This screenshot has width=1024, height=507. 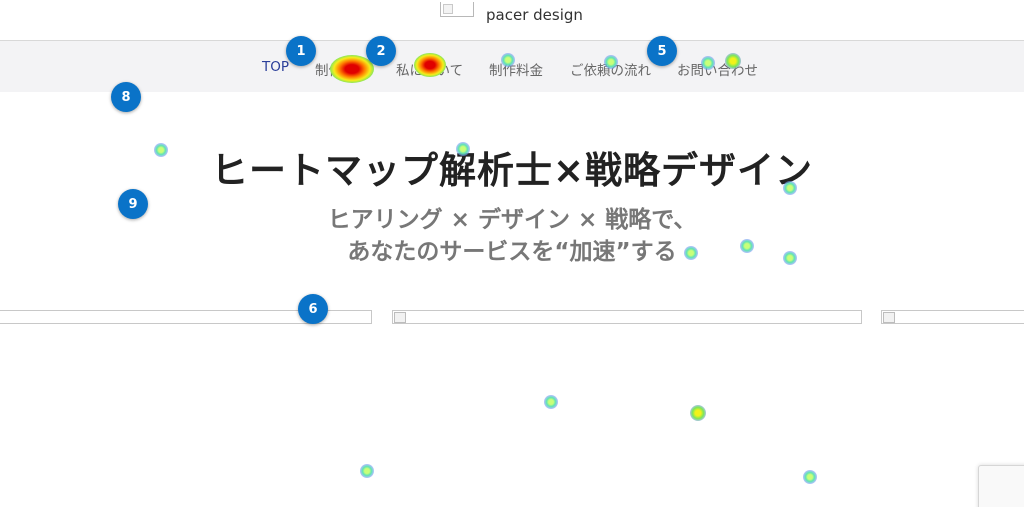 I want to click on click-marker-1: 1, so click(x=301, y=51).